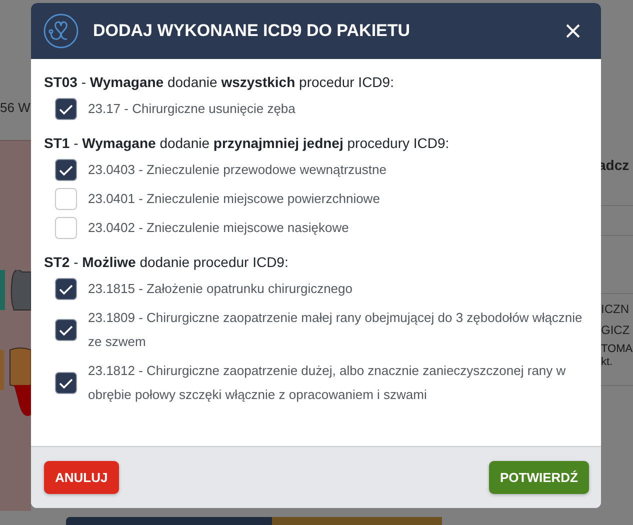  I want to click on procedure-label: 23.0403 - Znieczulenie przewodowe wewnątrzustne, so click(237, 170).